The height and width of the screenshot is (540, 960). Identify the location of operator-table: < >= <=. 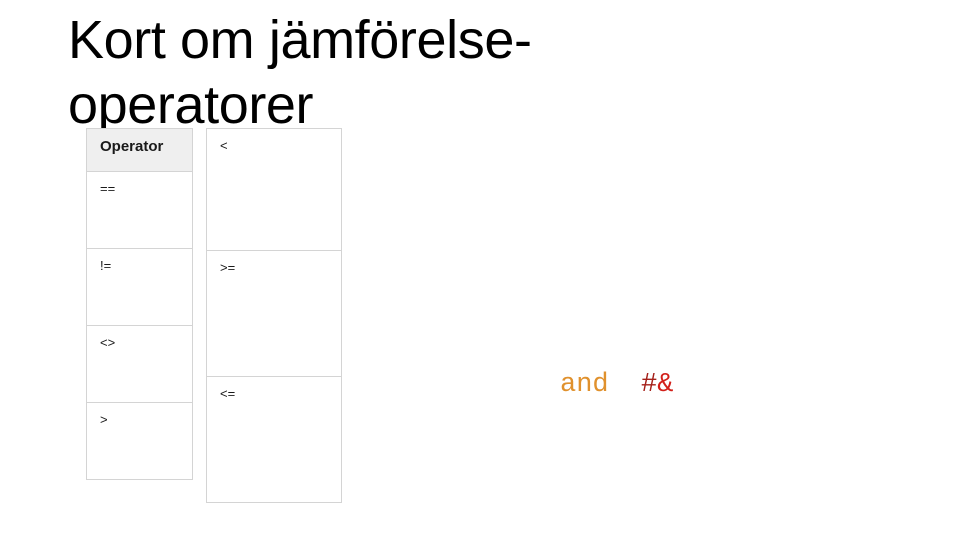
(274, 315).